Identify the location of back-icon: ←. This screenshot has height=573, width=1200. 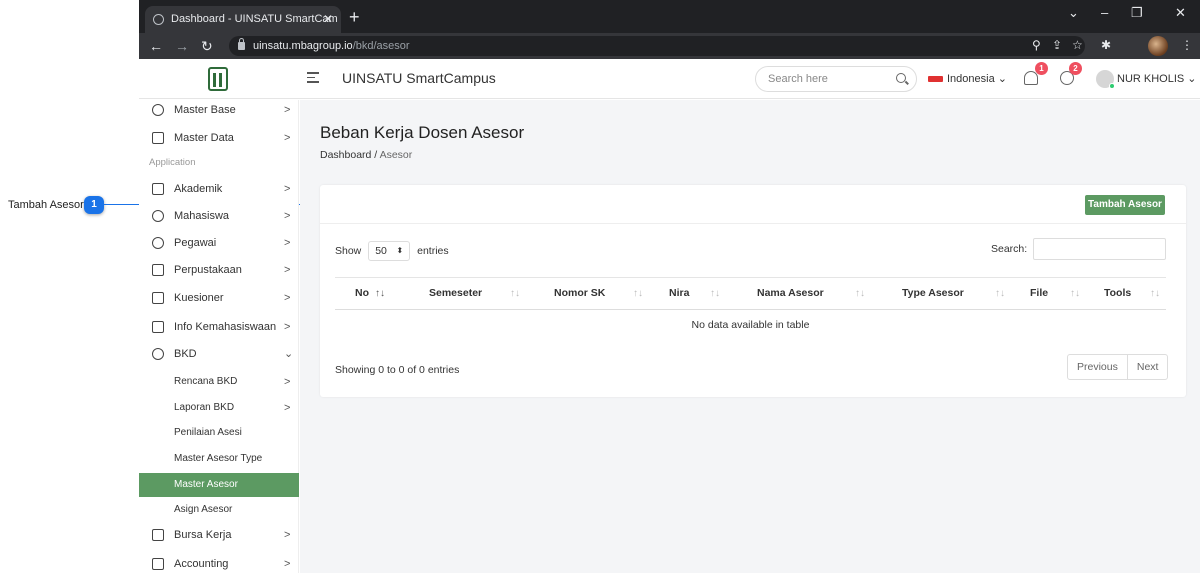
(156, 46).